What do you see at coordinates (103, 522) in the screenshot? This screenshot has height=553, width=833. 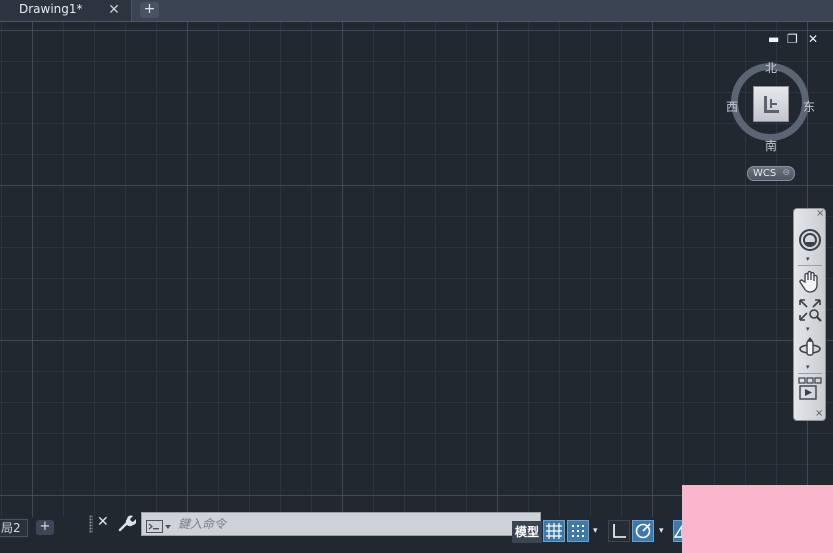 I see `command-close-icon: ✕` at bounding box center [103, 522].